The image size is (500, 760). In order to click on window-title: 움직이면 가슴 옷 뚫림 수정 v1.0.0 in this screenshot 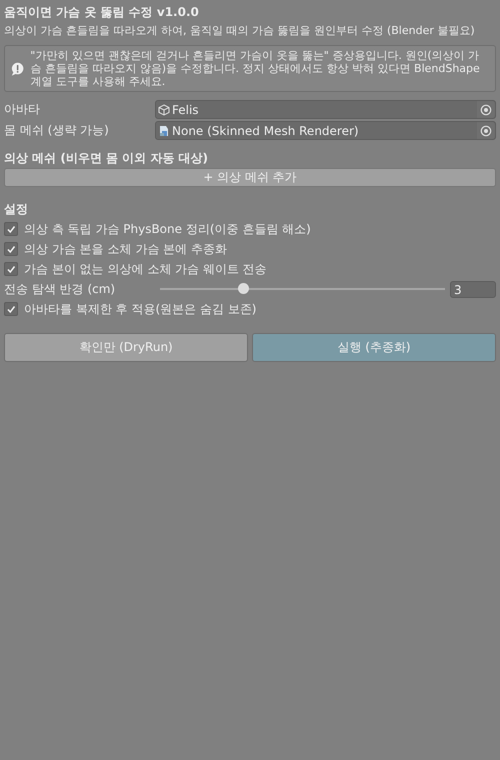, I will do `click(102, 12)`.